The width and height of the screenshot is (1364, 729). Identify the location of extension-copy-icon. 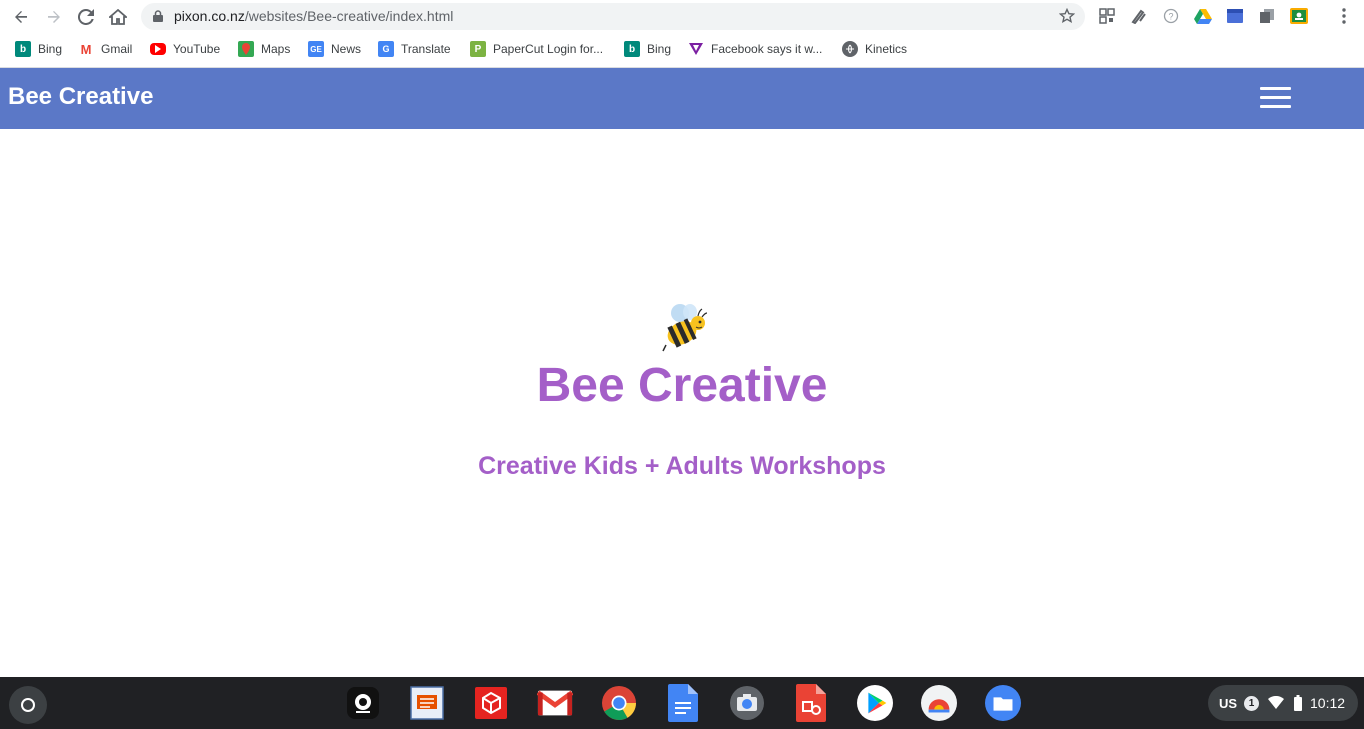
(1267, 16).